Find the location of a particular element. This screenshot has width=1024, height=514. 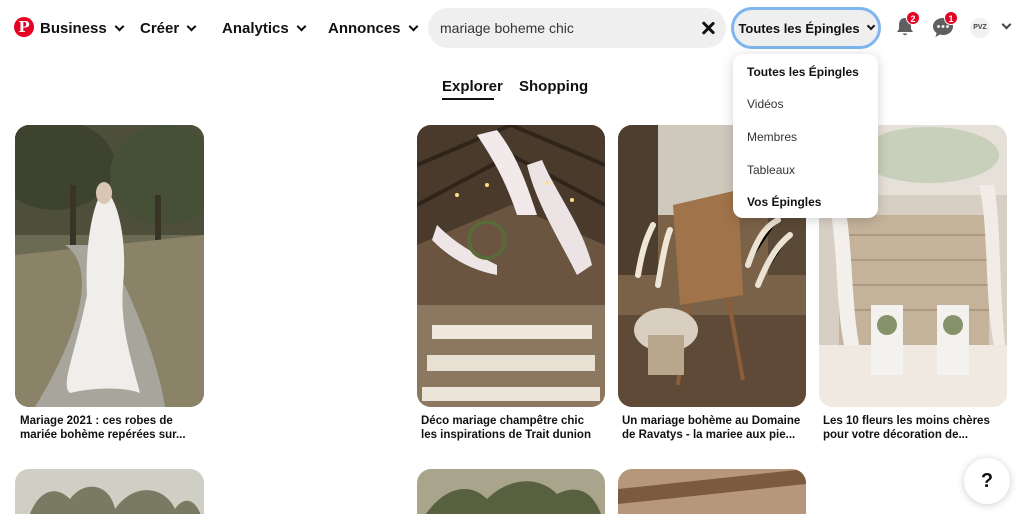

pin-image-barn-decor is located at coordinates (511, 266).